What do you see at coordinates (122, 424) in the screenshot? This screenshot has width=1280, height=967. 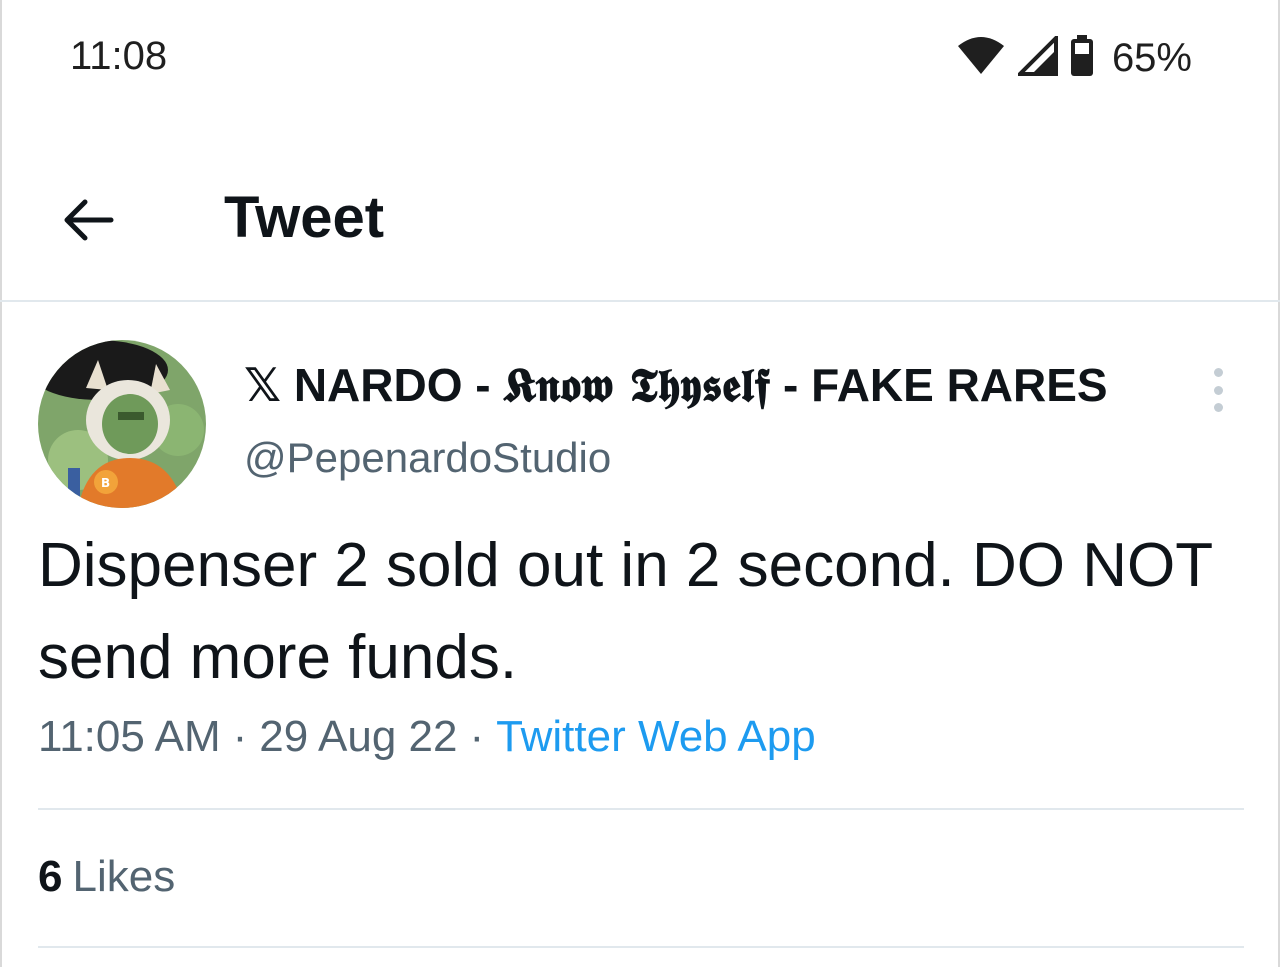 I see `avatar: B` at bounding box center [122, 424].